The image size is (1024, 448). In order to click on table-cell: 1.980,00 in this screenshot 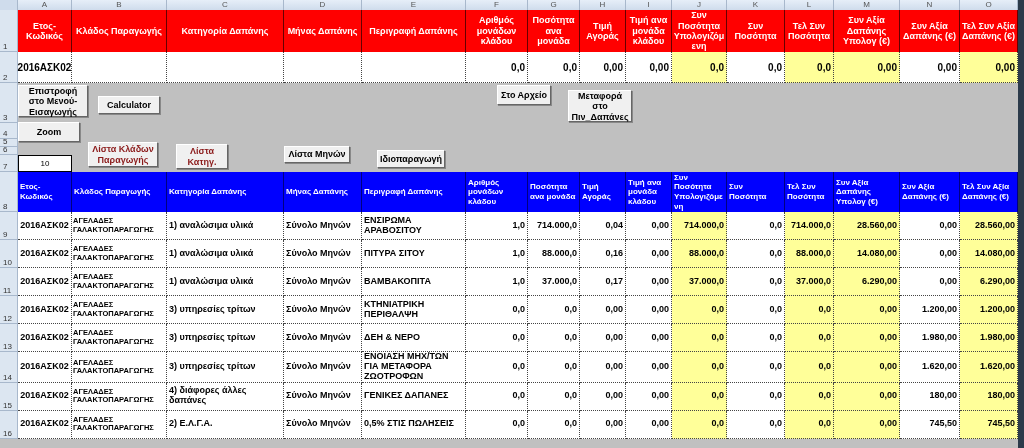, I will do `click(930, 338)`.